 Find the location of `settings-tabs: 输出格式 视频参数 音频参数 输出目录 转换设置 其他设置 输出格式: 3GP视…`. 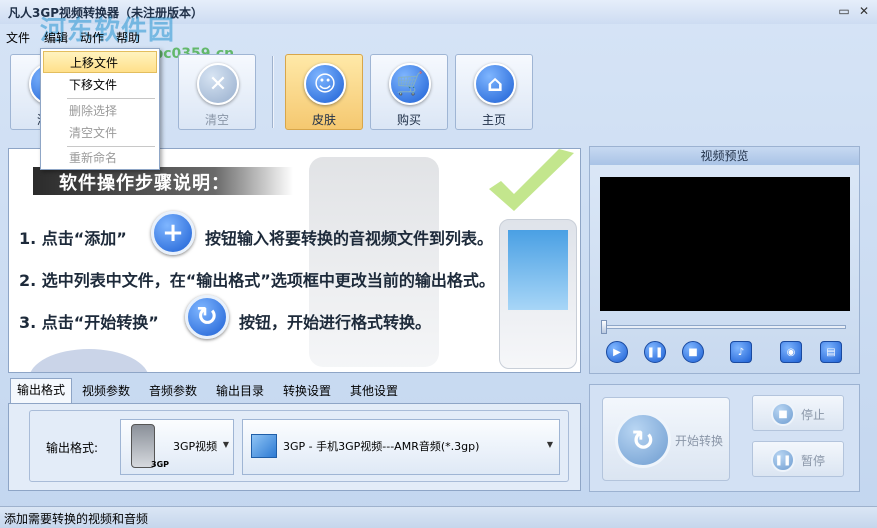

settings-tabs: 输出格式 视频参数 音频参数 输出目录 转换设置 其他设置 输出格式: 3GP视… is located at coordinates (294, 435).